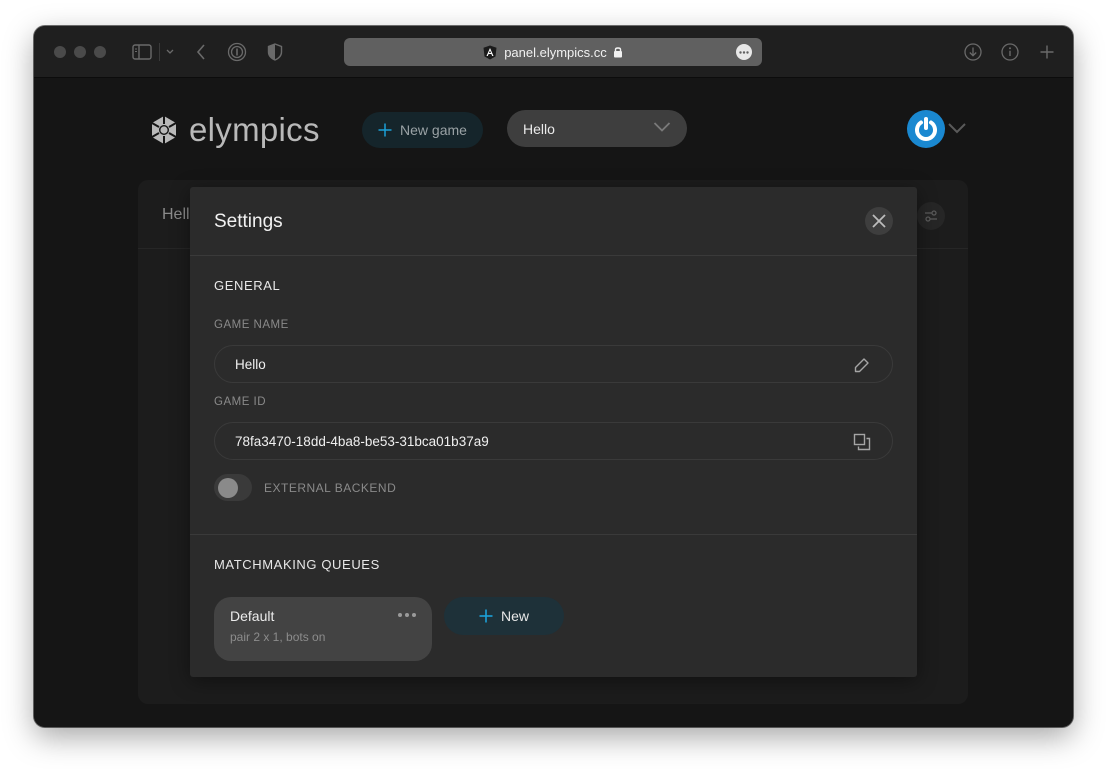 This screenshot has width=1107, height=769. Describe the element at coordinates (275, 52) in the screenshot. I see `shield-icon` at that location.